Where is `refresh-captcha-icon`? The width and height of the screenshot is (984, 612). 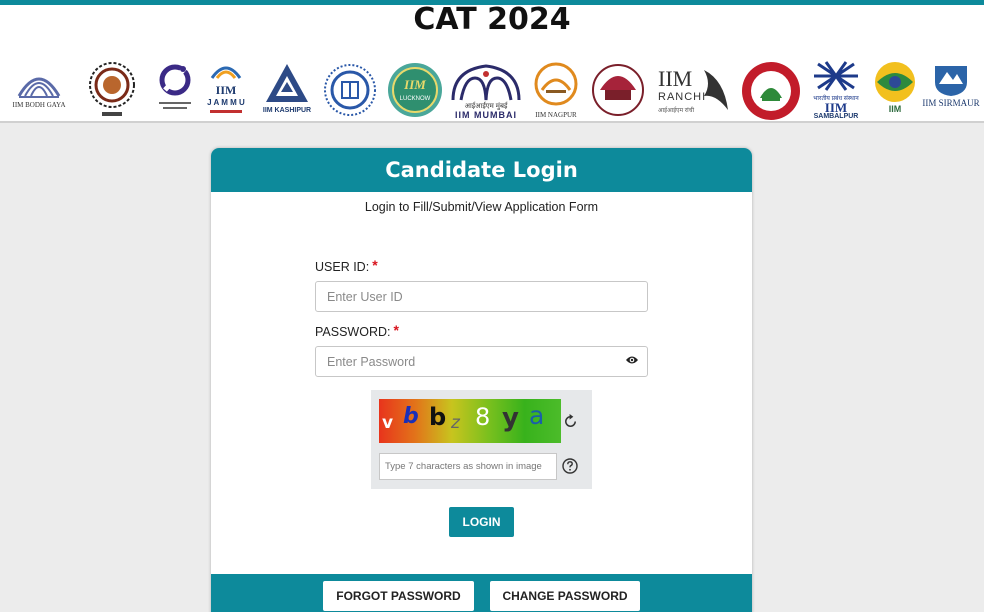
refresh-captcha-icon is located at coordinates (570, 421).